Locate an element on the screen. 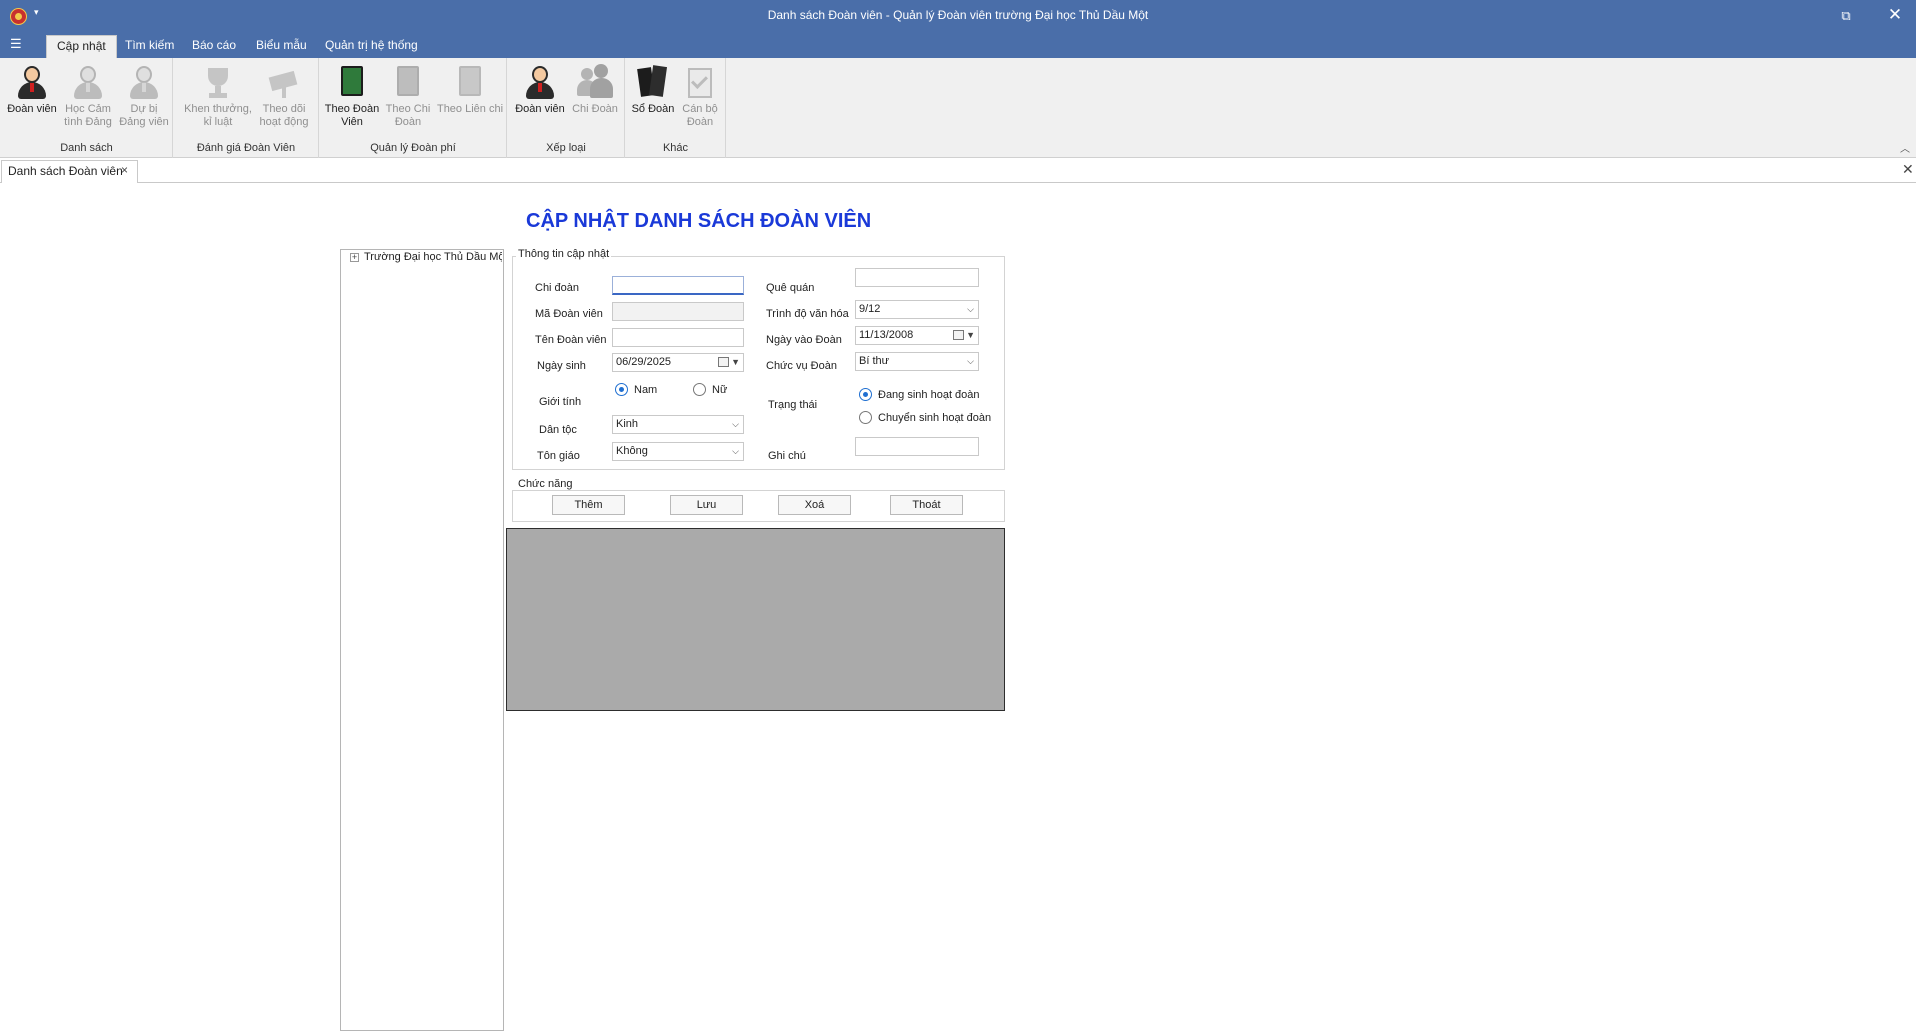 This screenshot has height=1031, width=1916. ribbon-button-xep-loai-doan-vien: Đoàn viên is located at coordinates (540, 89).